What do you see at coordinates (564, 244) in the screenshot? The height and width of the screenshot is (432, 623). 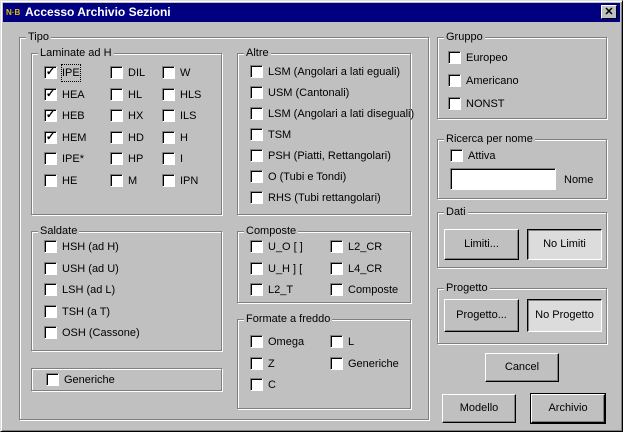 I see `no-limiti-button: No Limiti` at bounding box center [564, 244].